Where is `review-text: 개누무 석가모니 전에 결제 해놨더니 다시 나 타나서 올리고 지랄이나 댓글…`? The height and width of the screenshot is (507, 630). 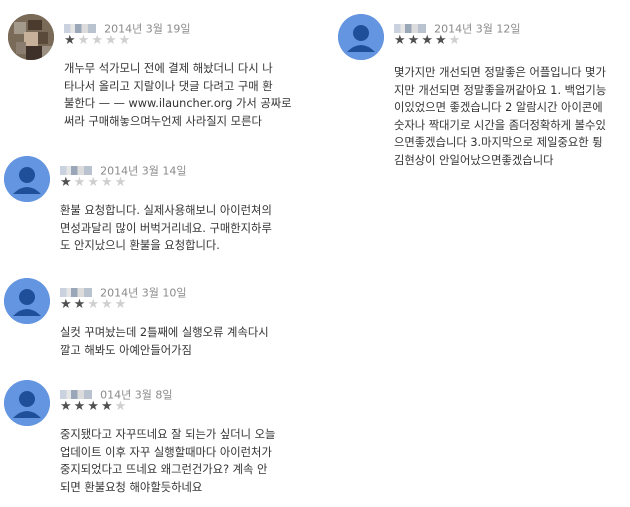 review-text: 개누무 석가모니 전에 결제 해놨더니 다시 나 타나서 올리고 지랄이나 댓글… is located at coordinates (178, 95).